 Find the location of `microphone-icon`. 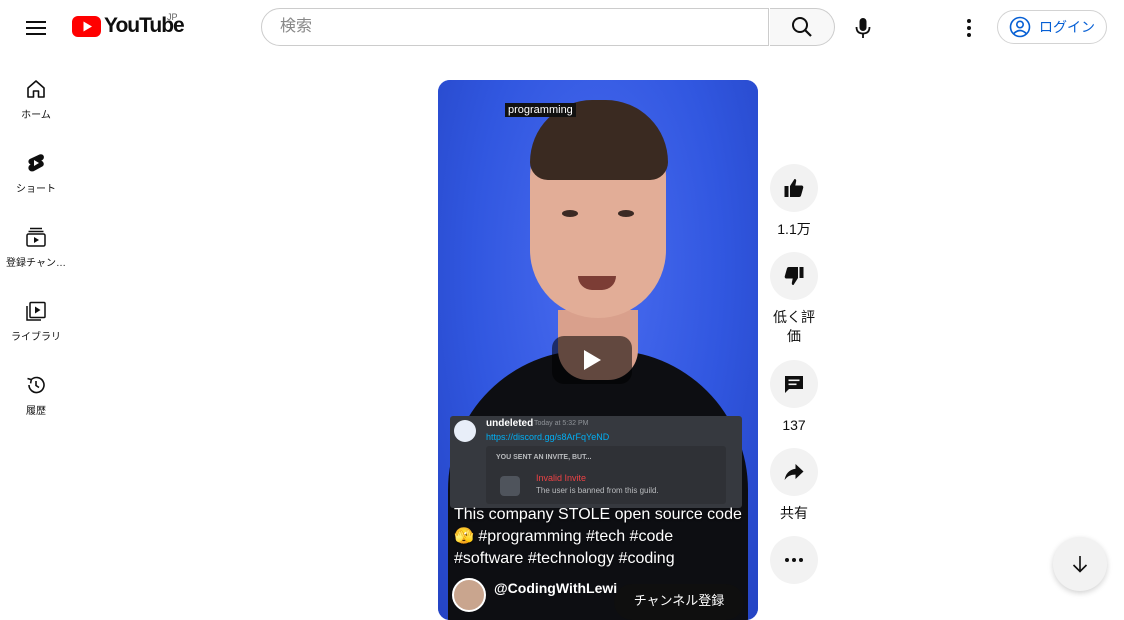

microphone-icon is located at coordinates (863, 28).